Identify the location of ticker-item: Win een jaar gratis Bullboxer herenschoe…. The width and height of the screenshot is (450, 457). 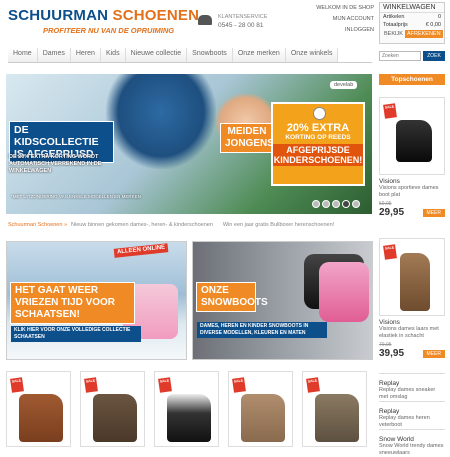
(278, 227).